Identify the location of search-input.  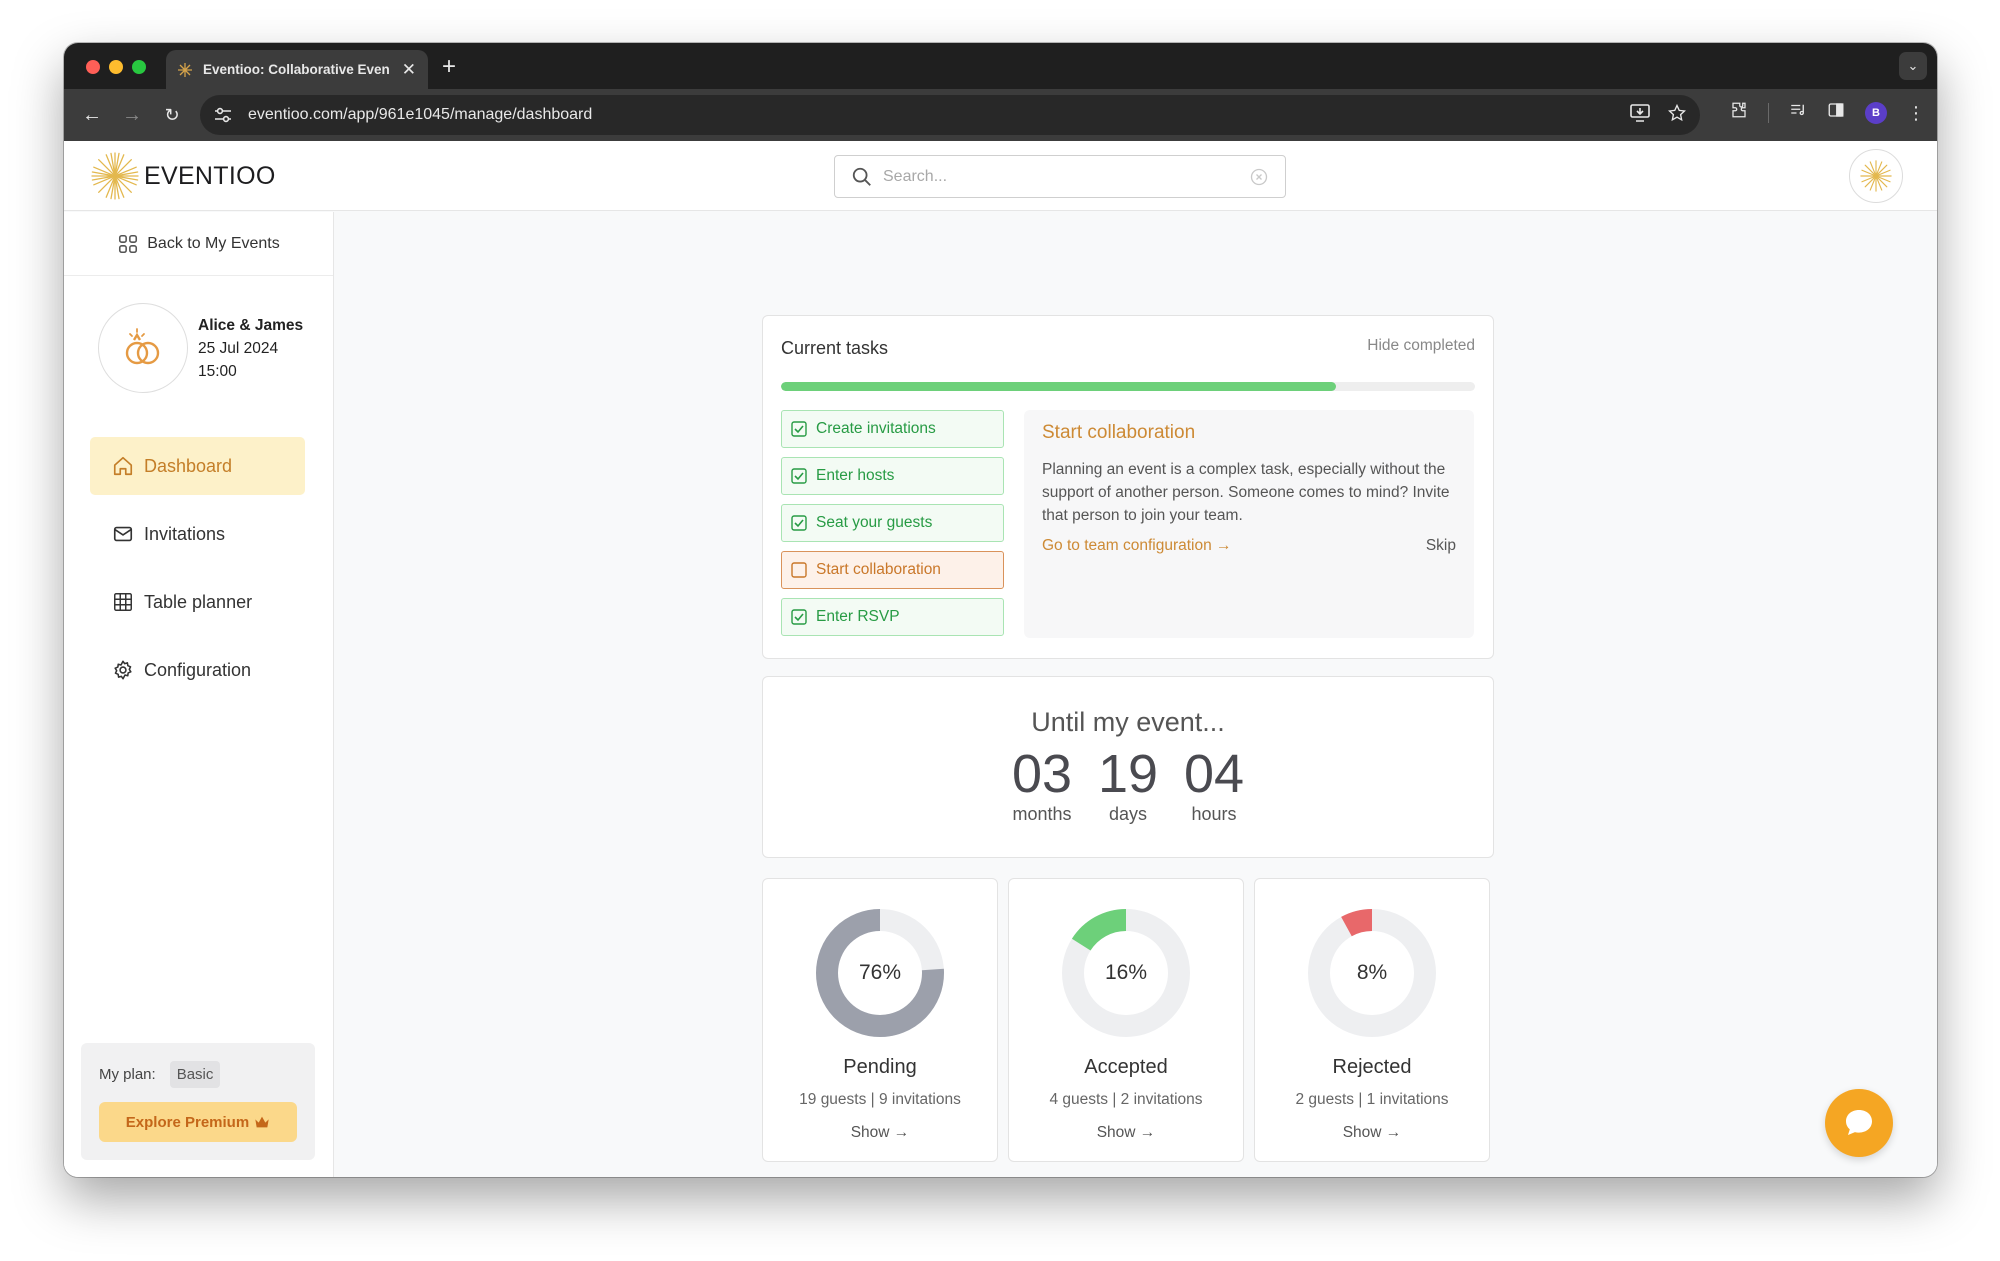
(1066, 176).